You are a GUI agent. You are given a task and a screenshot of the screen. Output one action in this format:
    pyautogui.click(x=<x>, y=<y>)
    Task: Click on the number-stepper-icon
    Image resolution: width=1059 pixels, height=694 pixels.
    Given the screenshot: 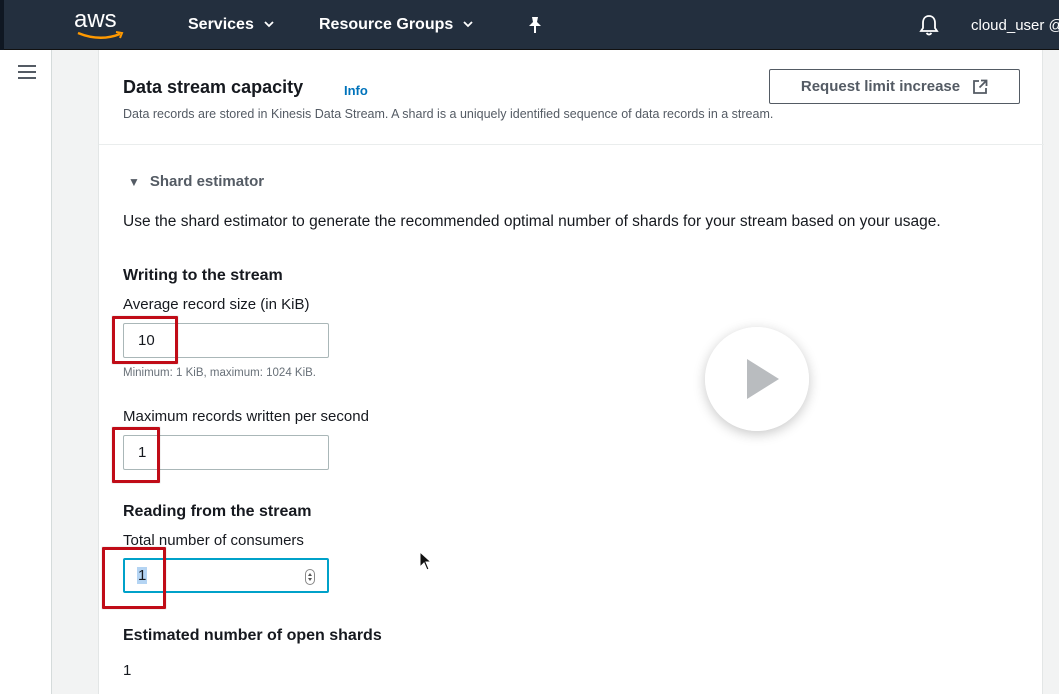 What is the action you would take?
    pyautogui.click(x=310, y=577)
    